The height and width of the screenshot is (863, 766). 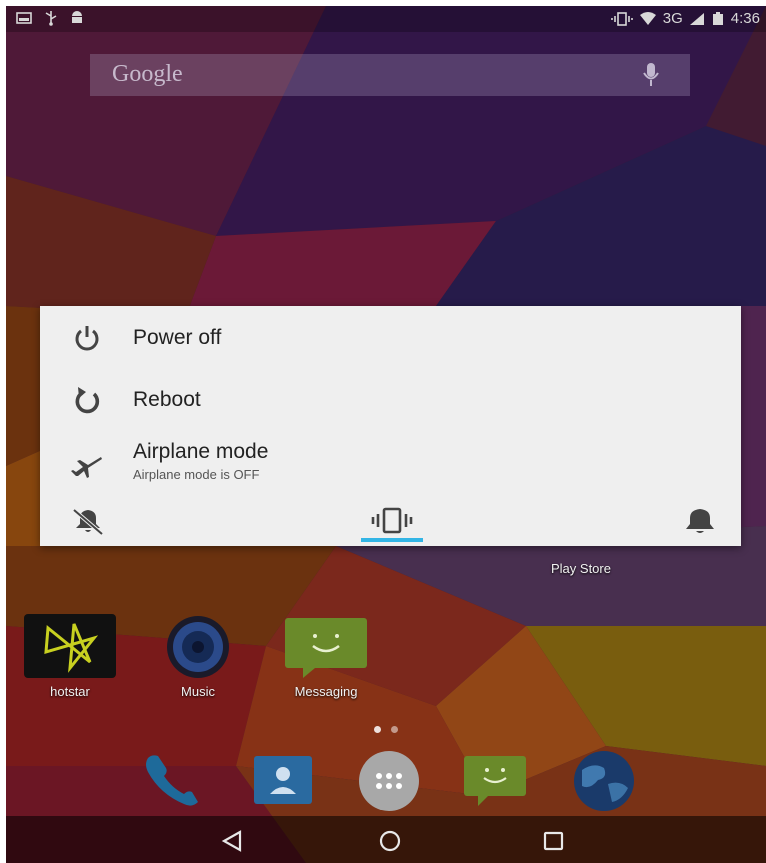 What do you see at coordinates (86, 467) in the screenshot?
I see `airplane-icon` at bounding box center [86, 467].